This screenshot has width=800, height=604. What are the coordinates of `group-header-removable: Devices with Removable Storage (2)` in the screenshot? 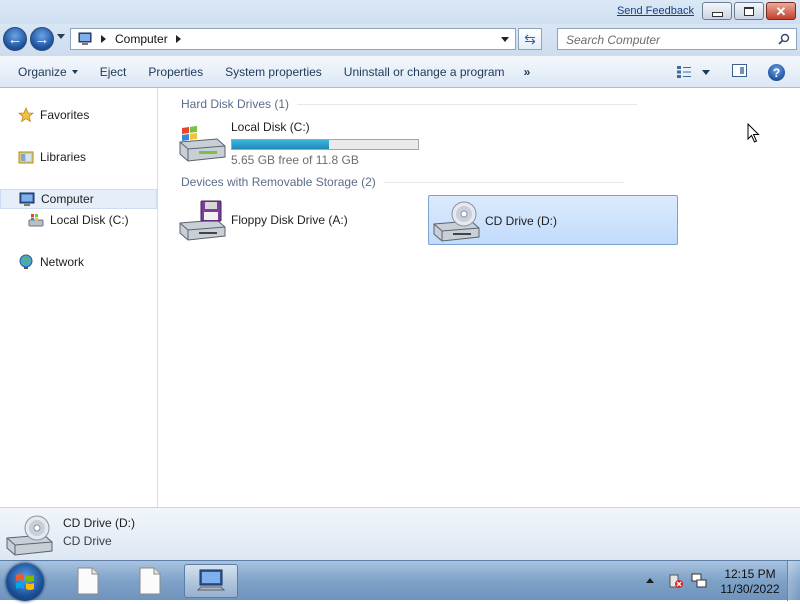 It's located at (402, 182).